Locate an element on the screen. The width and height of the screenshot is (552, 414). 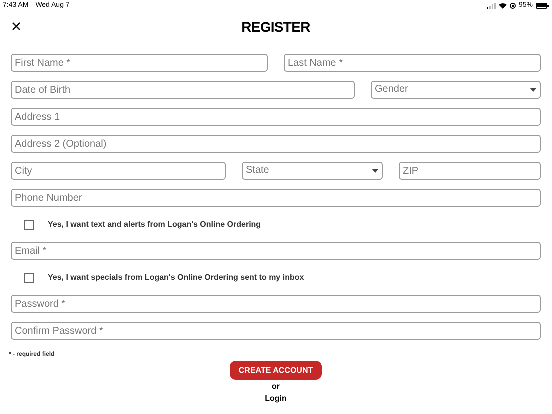
input-field: Address 1 is located at coordinates (276, 117).